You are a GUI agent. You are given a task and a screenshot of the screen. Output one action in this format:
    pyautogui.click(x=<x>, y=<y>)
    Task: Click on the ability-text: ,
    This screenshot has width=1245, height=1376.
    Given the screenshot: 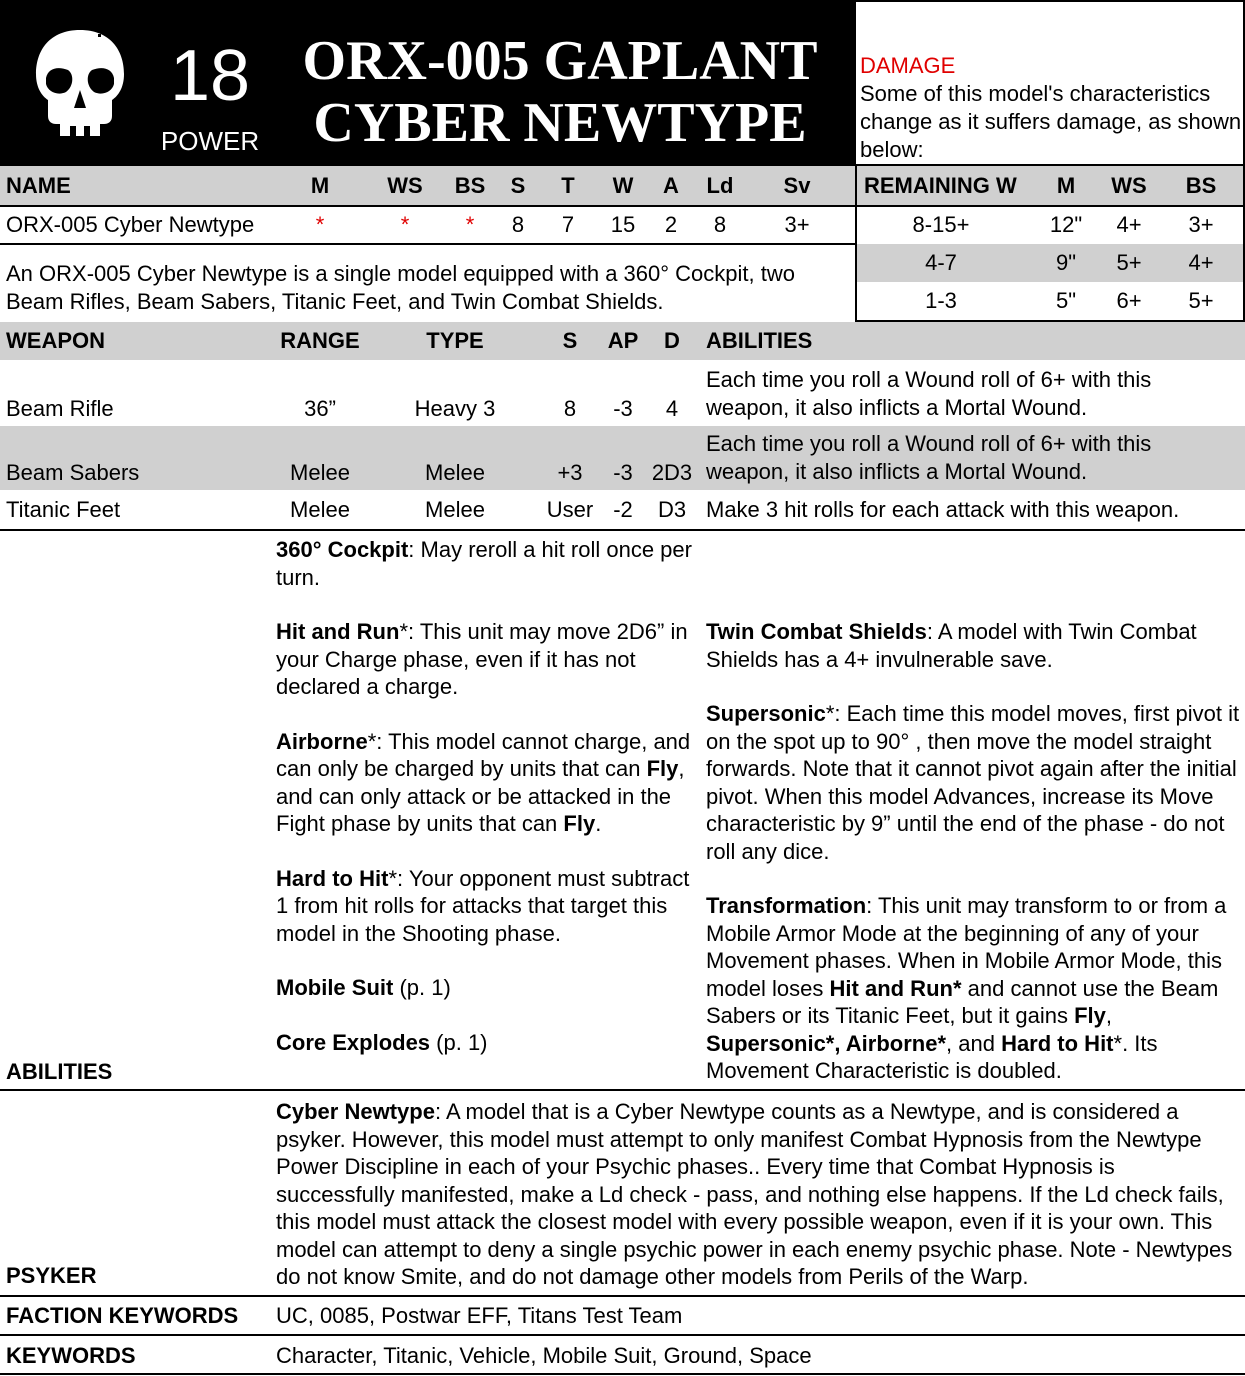 What is the action you would take?
    pyautogui.click(x=1108, y=1015)
    